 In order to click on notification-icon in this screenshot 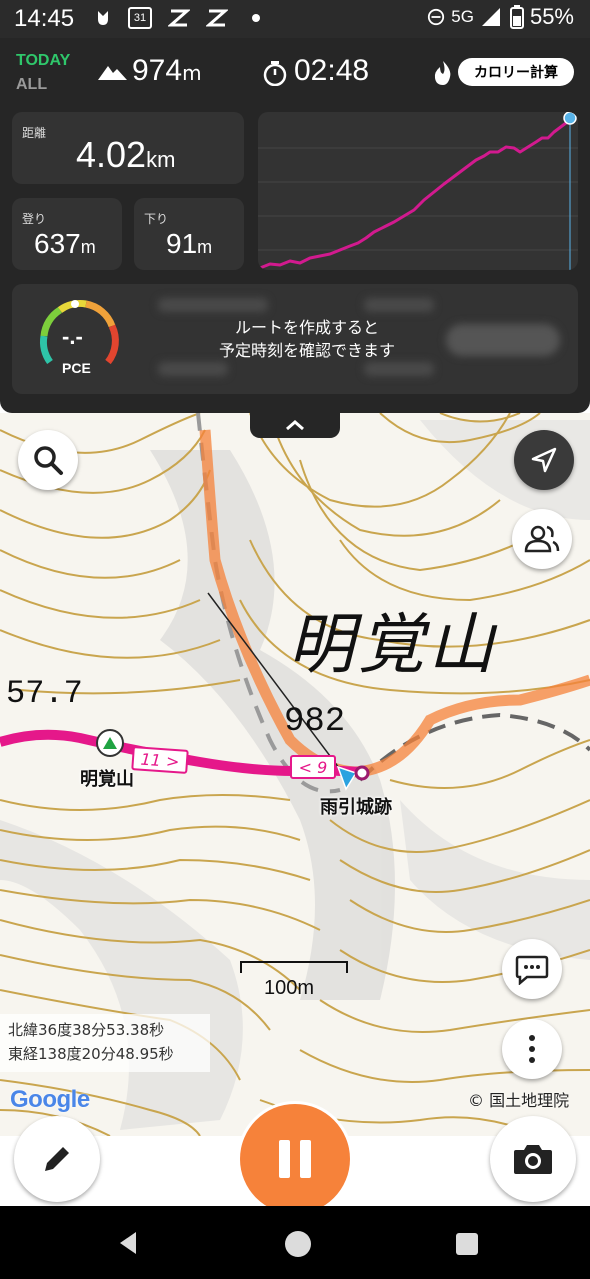, I will do `click(103, 18)`.